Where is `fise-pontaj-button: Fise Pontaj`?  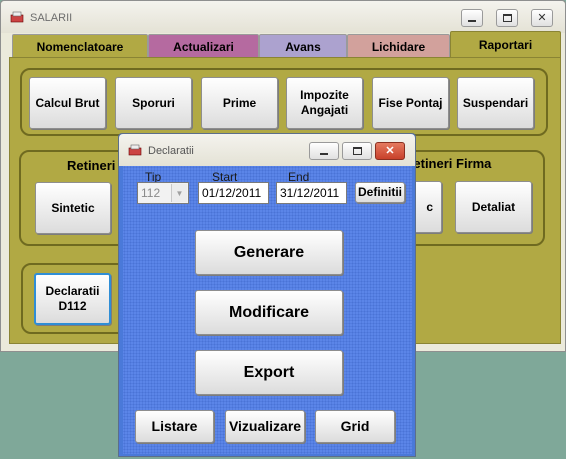
fise-pontaj-button: Fise Pontaj is located at coordinates (410, 103).